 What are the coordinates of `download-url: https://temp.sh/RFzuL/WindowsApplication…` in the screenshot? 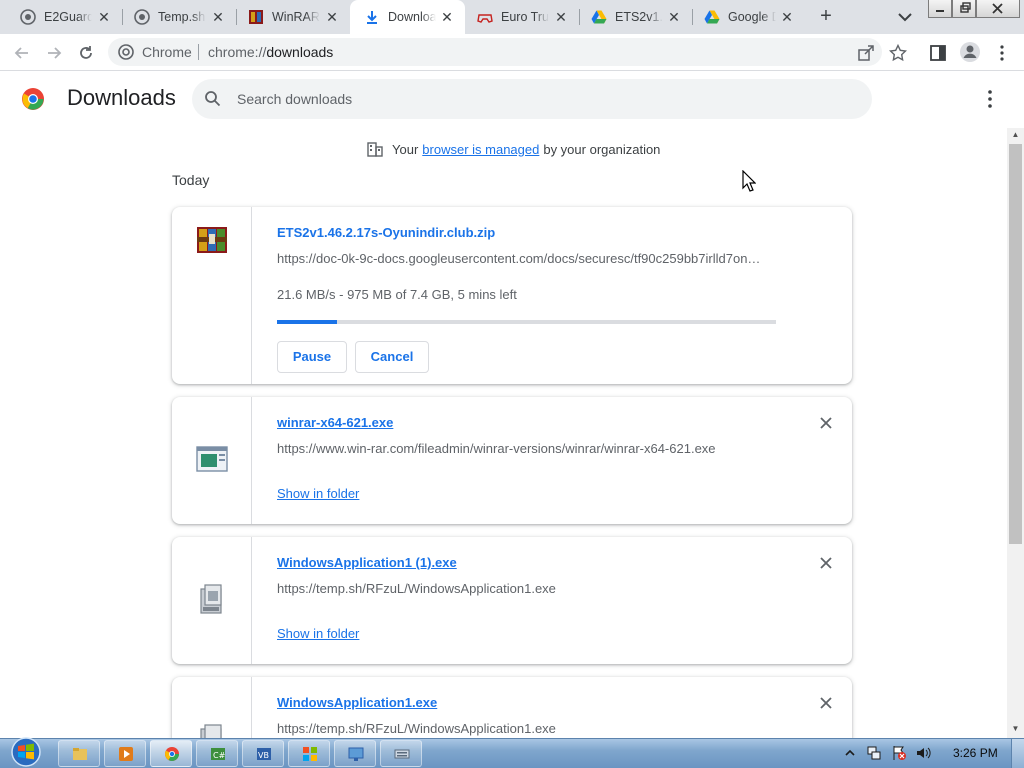 It's located at (416, 728).